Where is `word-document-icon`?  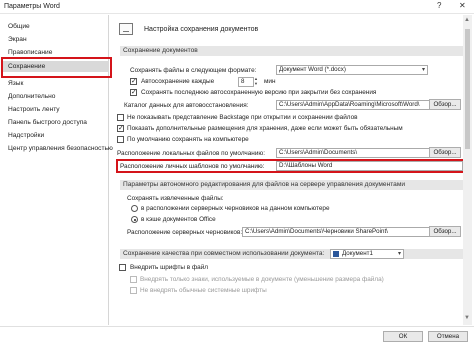 word-document-icon is located at coordinates (336, 254).